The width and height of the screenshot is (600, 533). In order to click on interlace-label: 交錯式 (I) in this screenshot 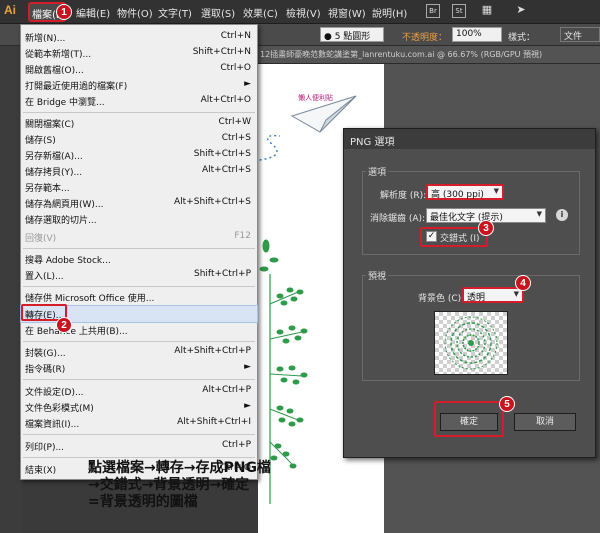, I will do `click(460, 239)`.